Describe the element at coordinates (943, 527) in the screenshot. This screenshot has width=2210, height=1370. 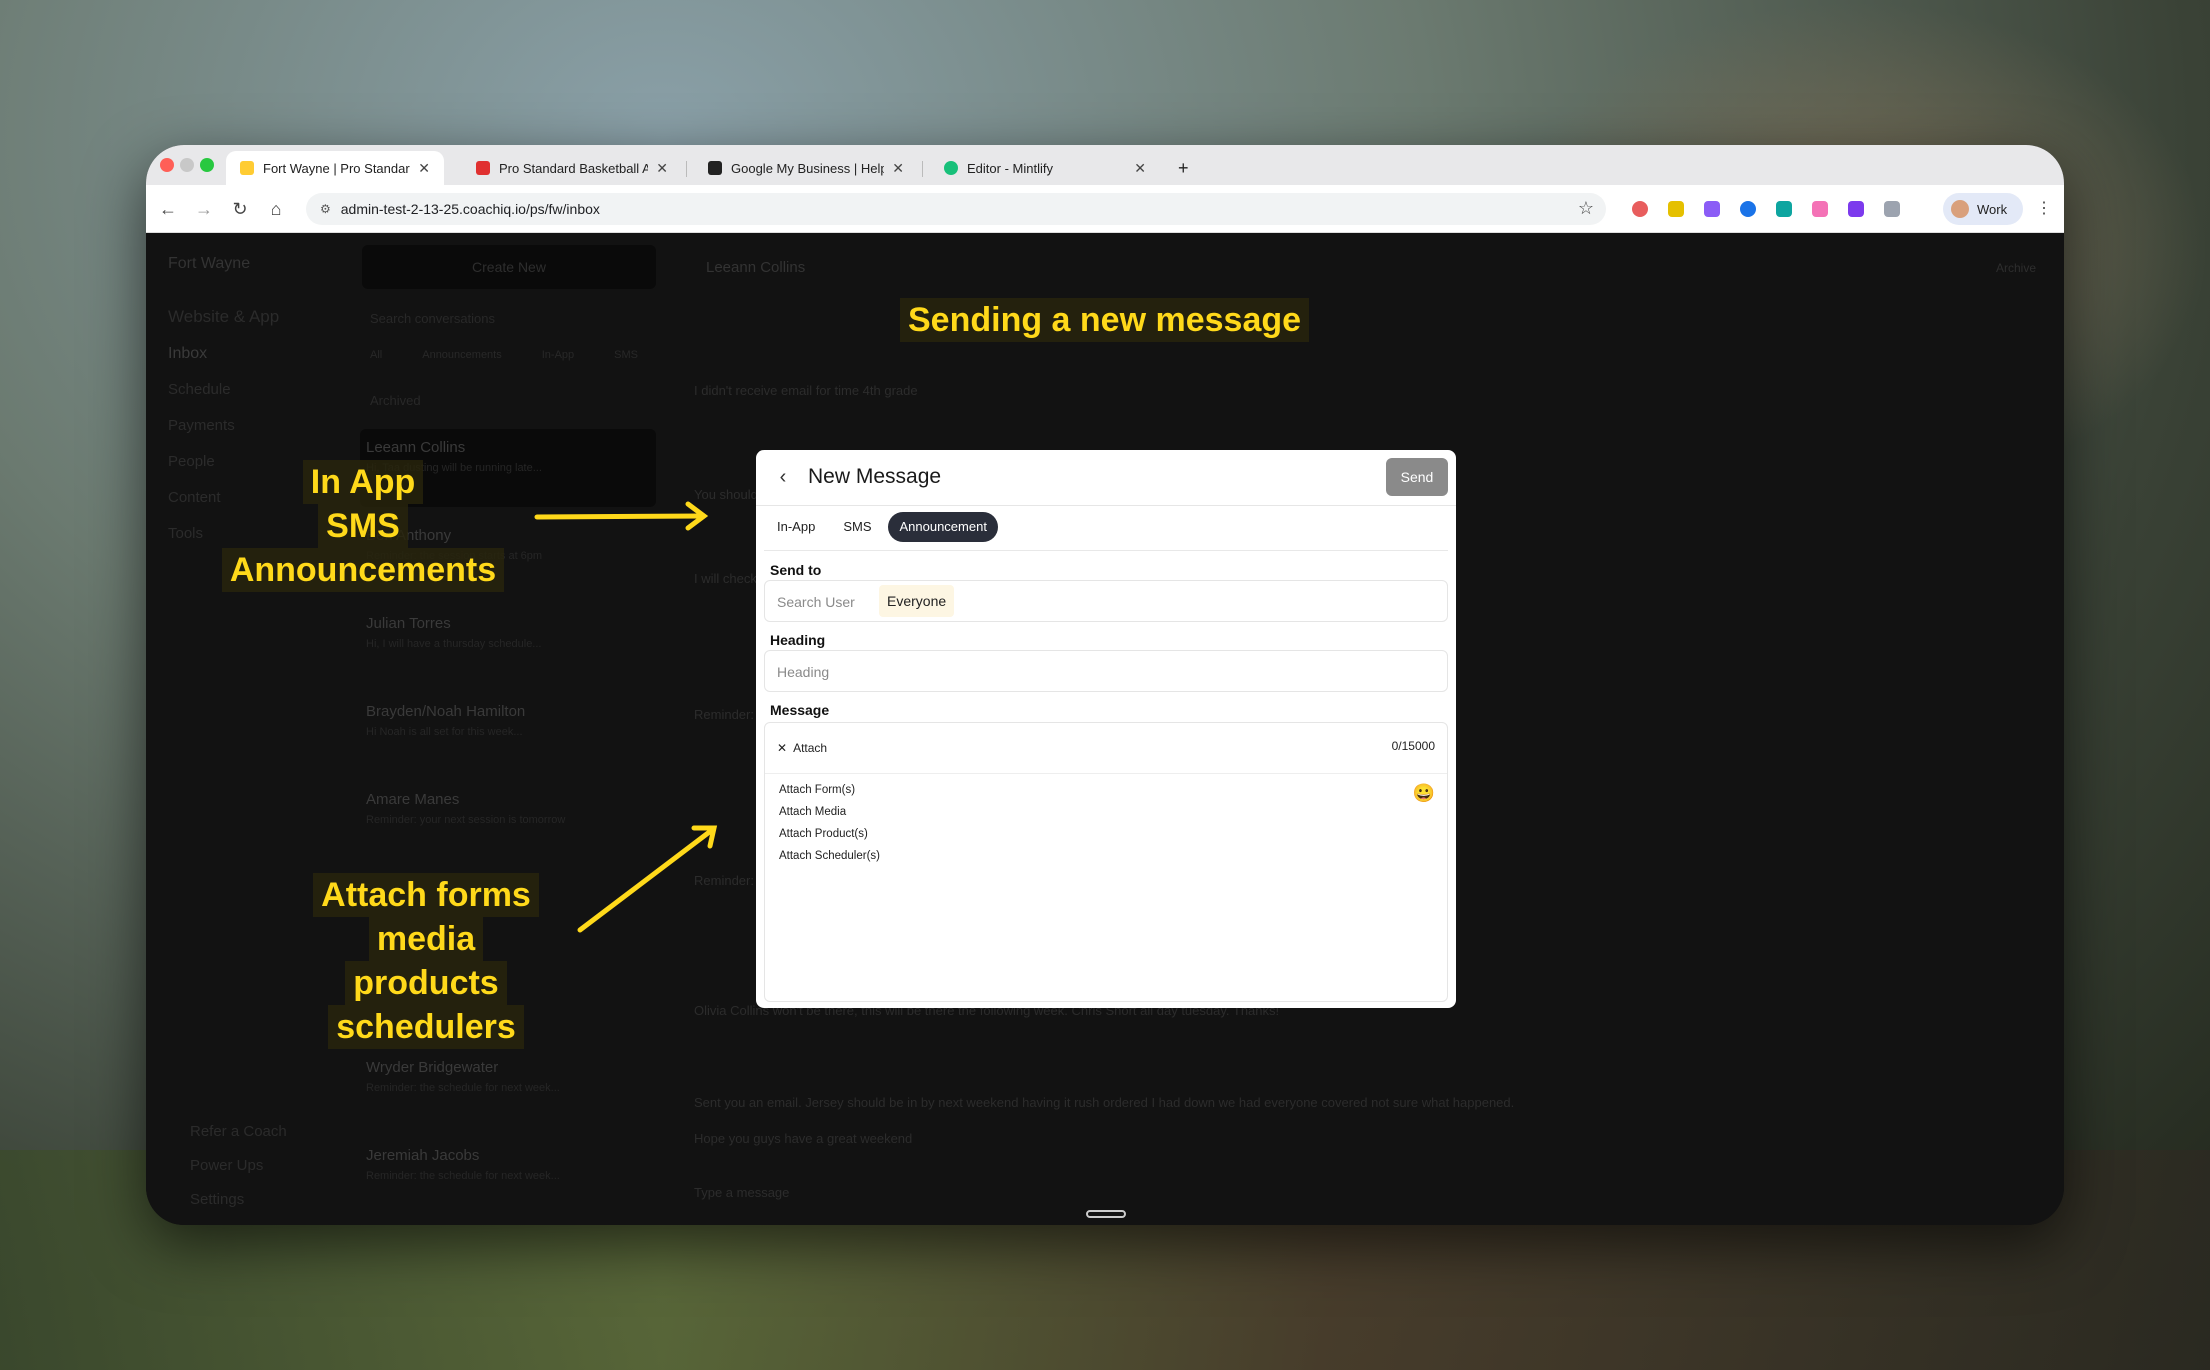
I see `tab-announcement: Announcement` at that location.